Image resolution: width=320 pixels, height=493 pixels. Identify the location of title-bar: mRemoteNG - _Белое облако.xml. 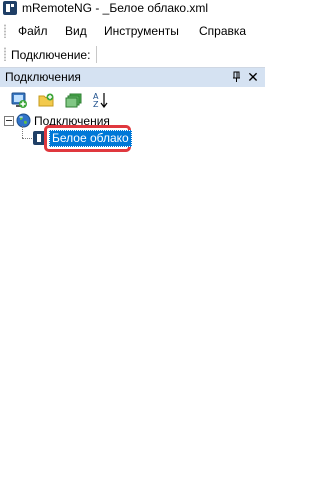
(132, 8).